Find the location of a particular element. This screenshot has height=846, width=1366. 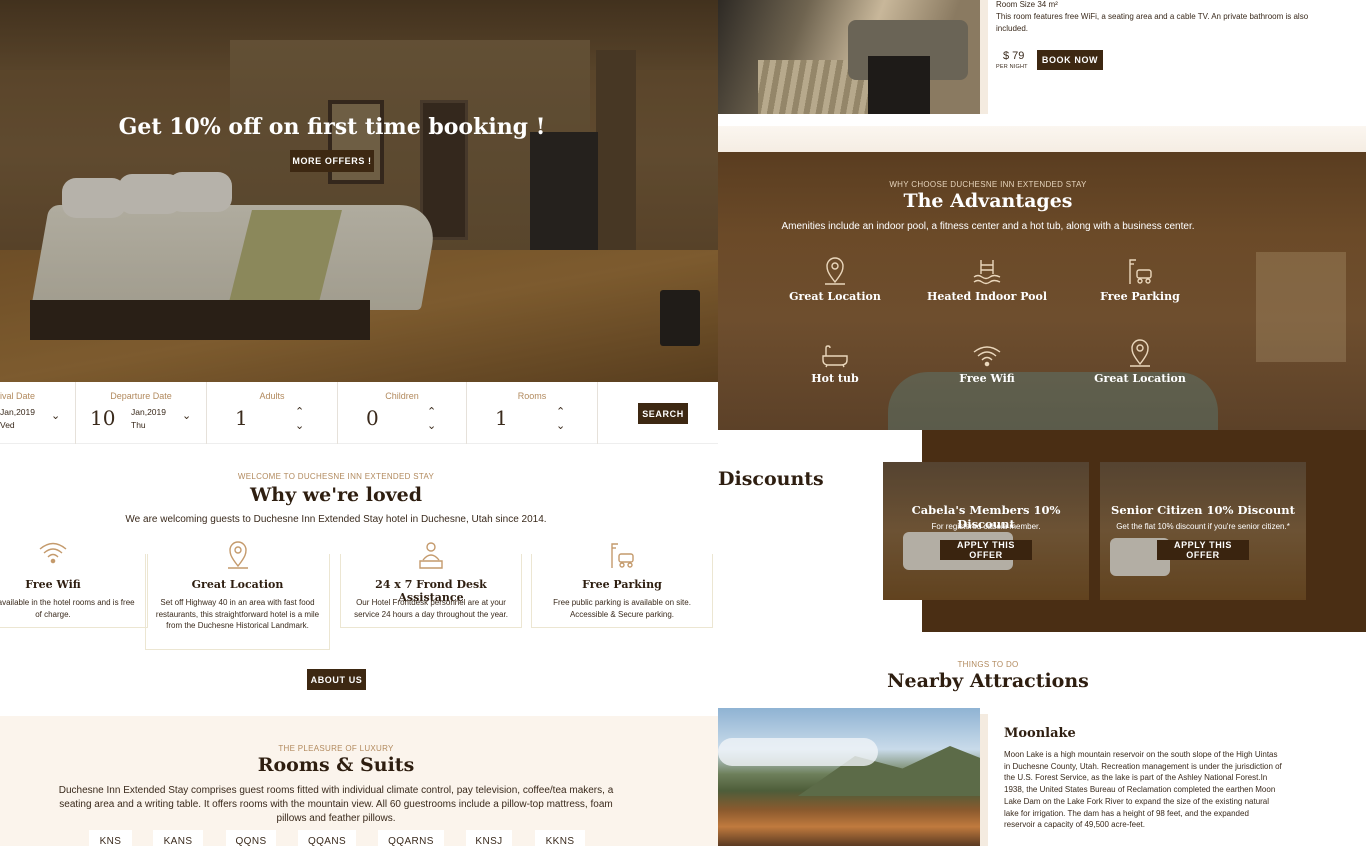

feature-title: Free Parking is located at coordinates (622, 584).